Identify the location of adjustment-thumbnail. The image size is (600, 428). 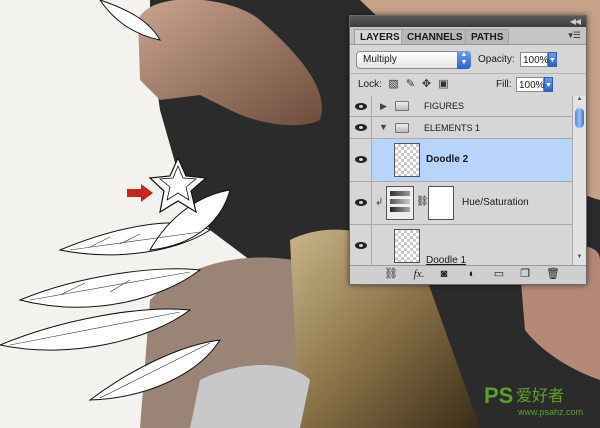
(400, 203).